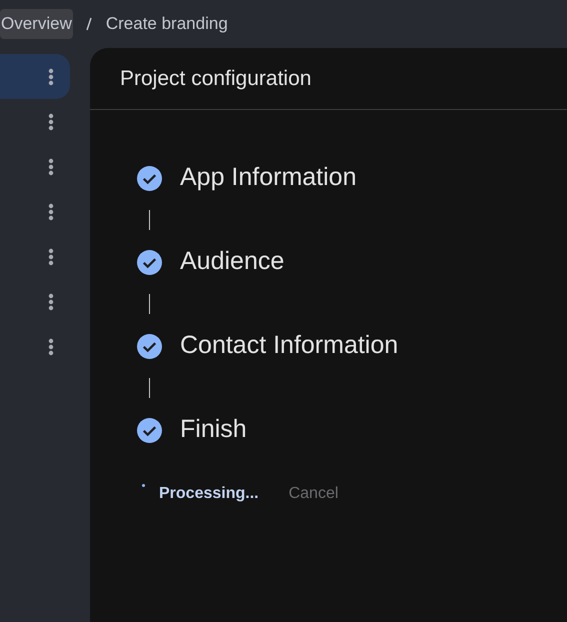  I want to click on step-label: App Information, so click(268, 178).